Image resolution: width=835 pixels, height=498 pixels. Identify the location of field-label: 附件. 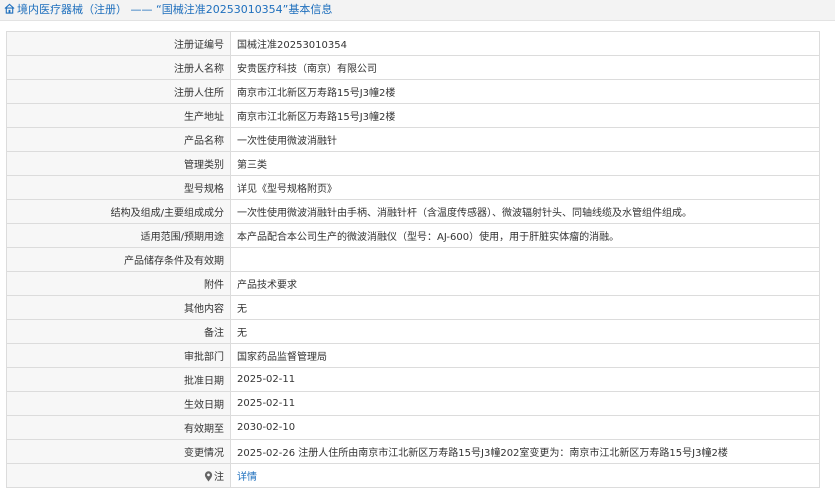
(118, 283).